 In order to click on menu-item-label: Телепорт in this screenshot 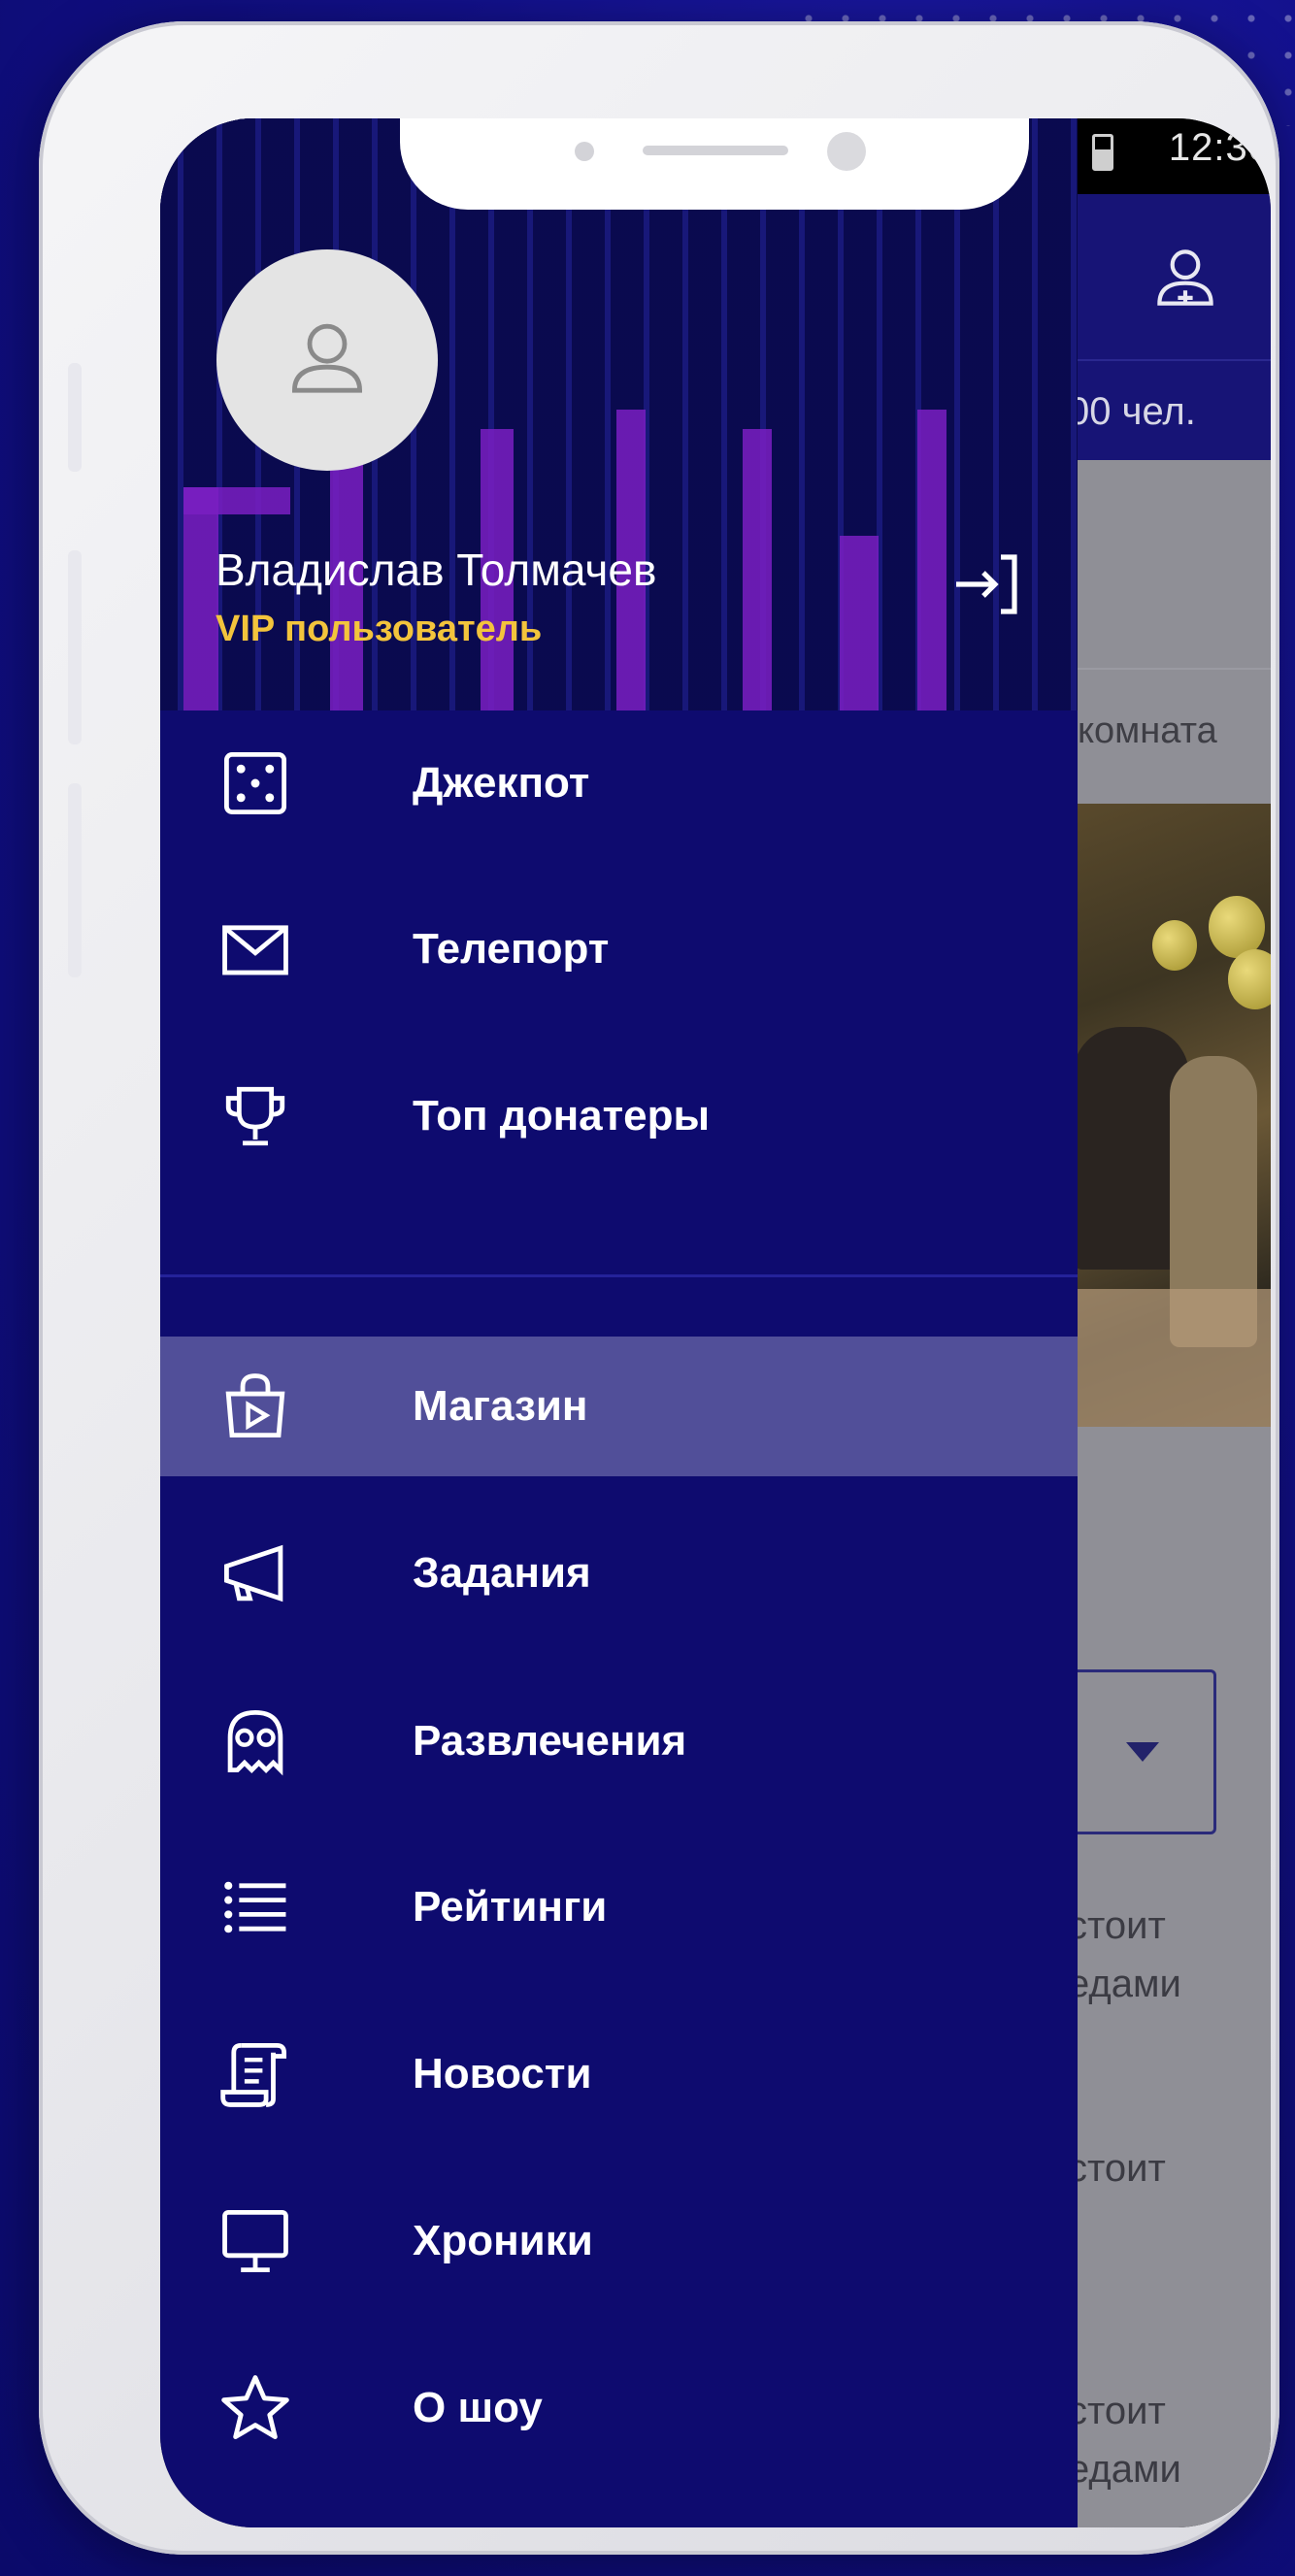, I will do `click(511, 949)`.